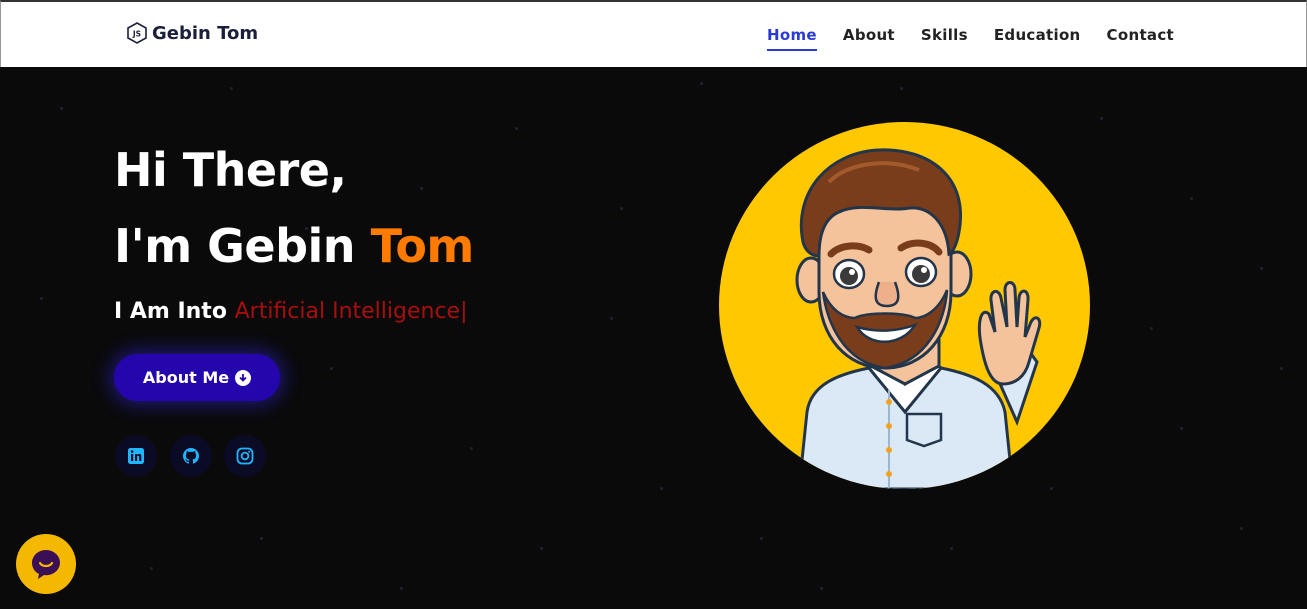 This screenshot has height=609, width=1307. I want to click on brand-logo: JS Gebin Tom, so click(192, 33).